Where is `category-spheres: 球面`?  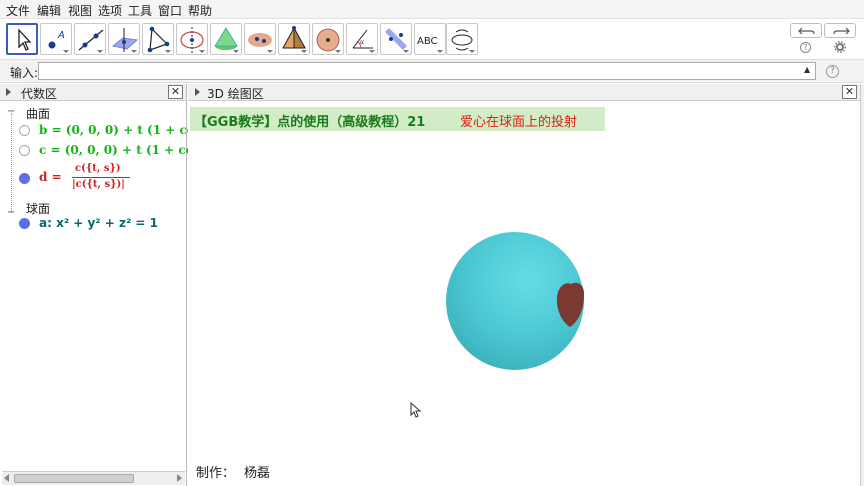
category-spheres: 球面 is located at coordinates (38, 209).